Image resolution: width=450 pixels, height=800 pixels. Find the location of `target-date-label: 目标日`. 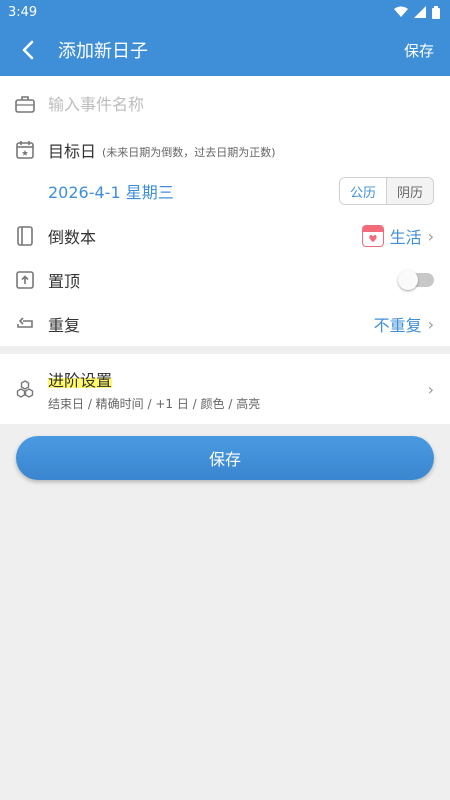

target-date-label: 目标日 is located at coordinates (72, 151).